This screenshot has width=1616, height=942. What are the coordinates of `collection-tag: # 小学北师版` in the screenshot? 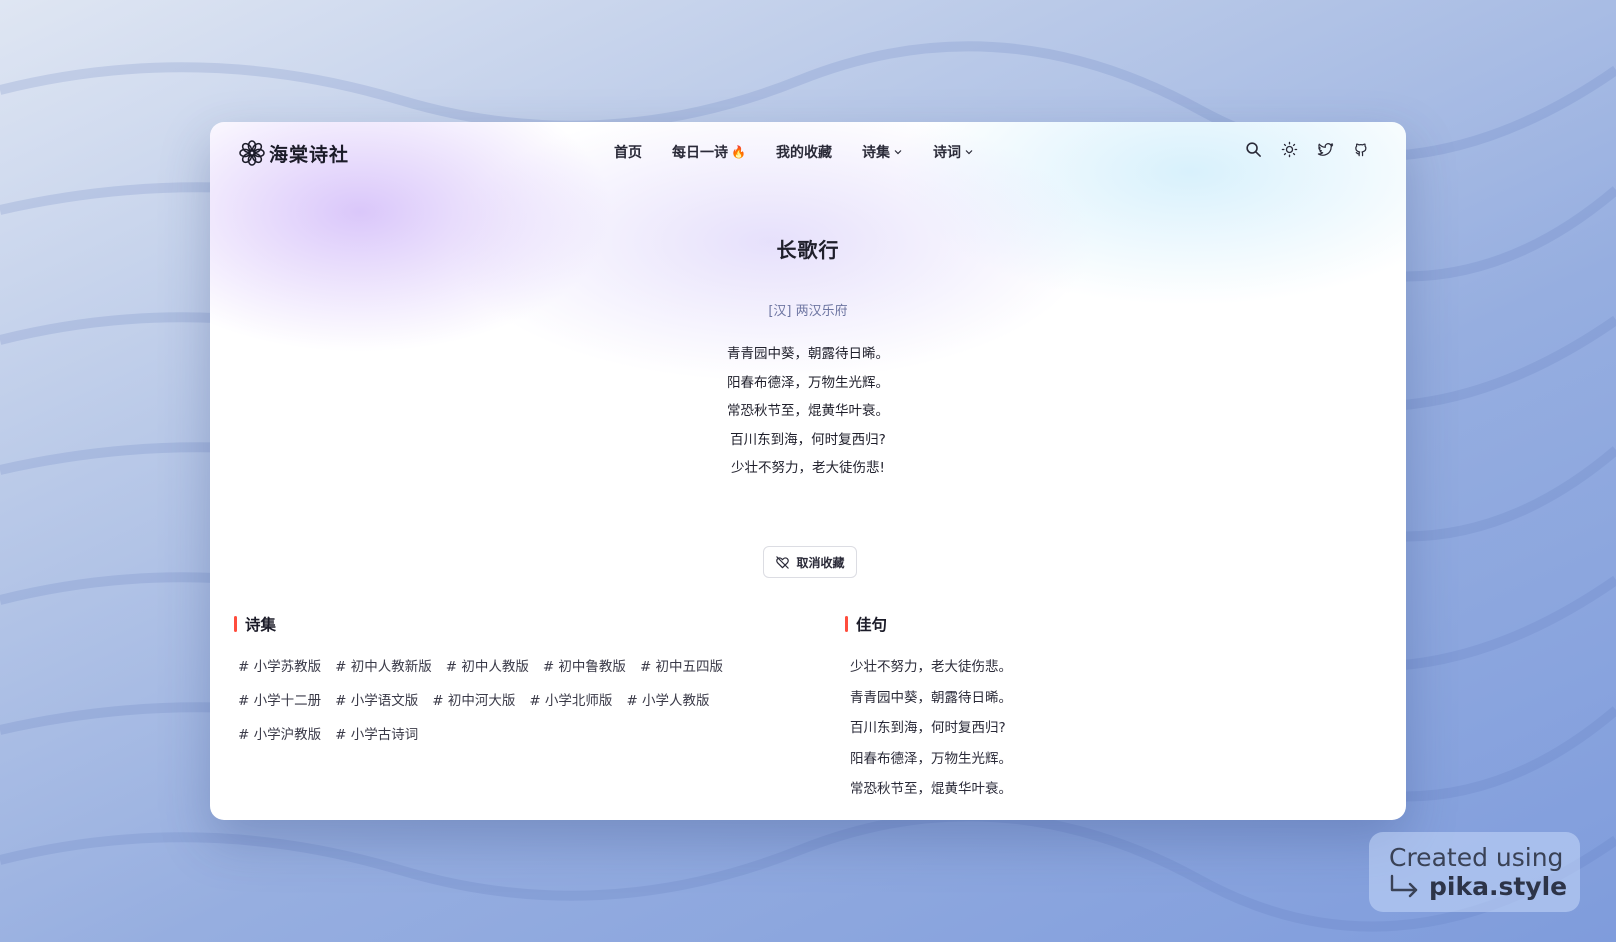 It's located at (570, 701).